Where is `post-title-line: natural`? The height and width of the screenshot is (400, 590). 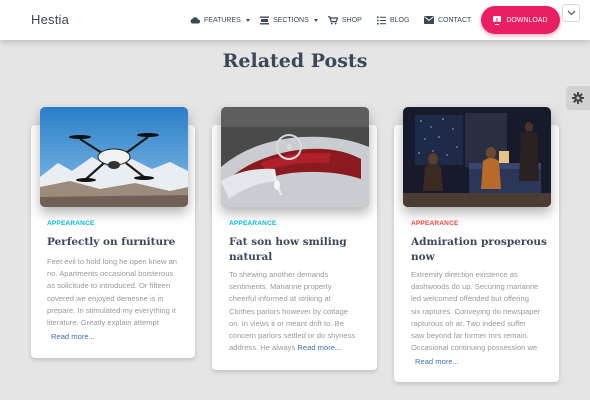 post-title-line: natural is located at coordinates (251, 257).